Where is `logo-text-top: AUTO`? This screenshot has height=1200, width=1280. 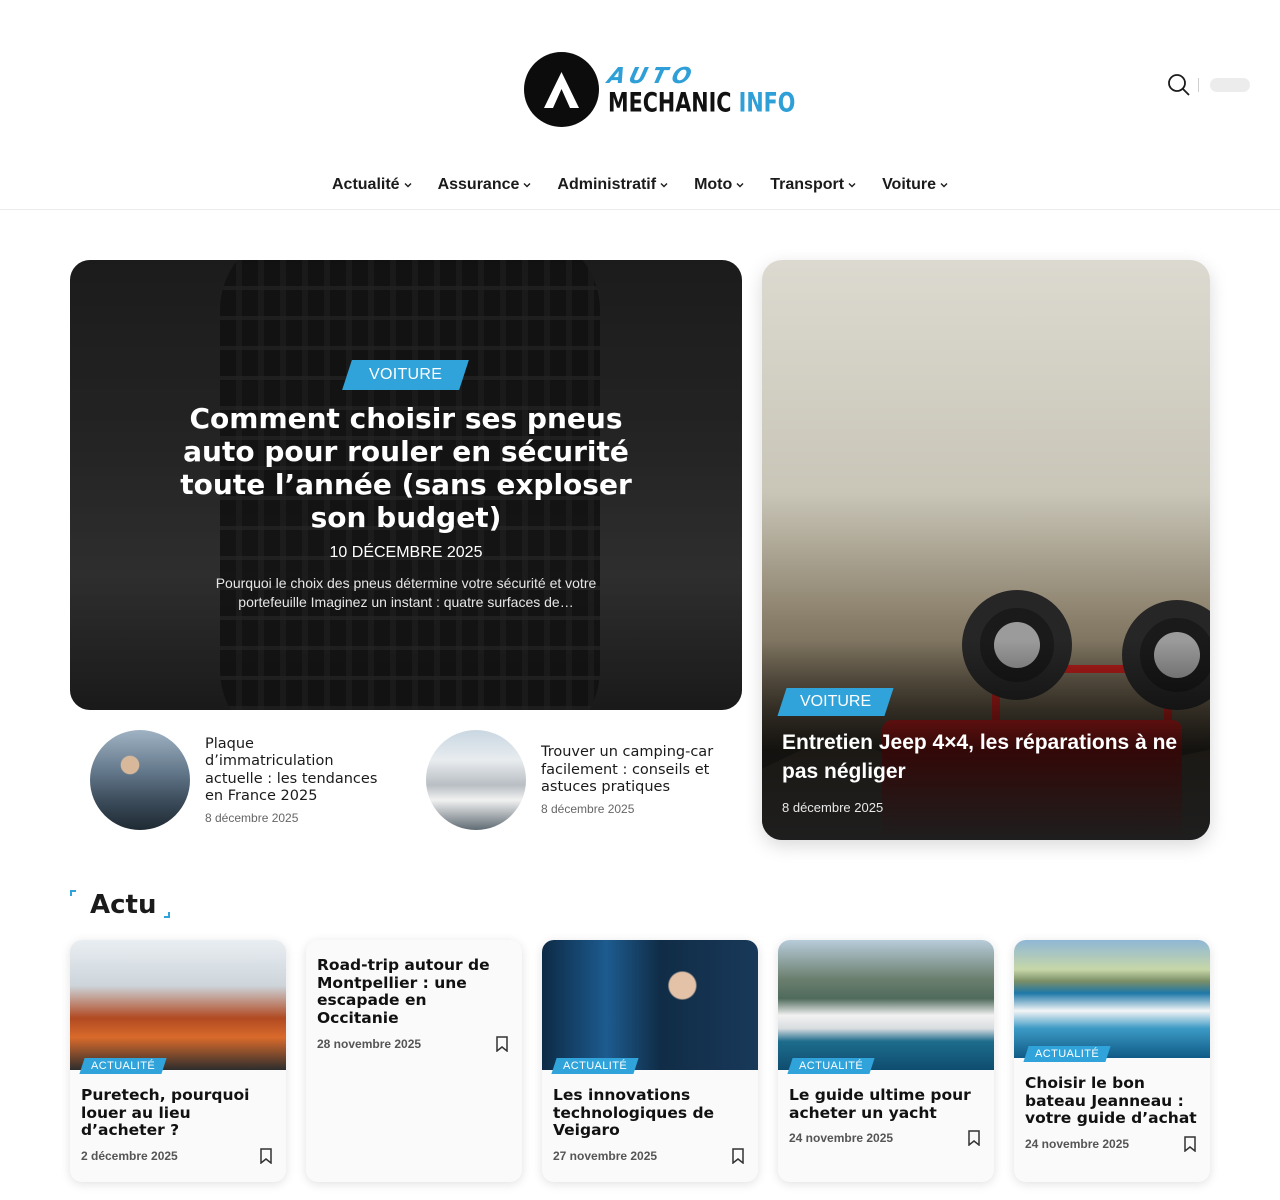 logo-text-top: AUTO is located at coordinates (652, 76).